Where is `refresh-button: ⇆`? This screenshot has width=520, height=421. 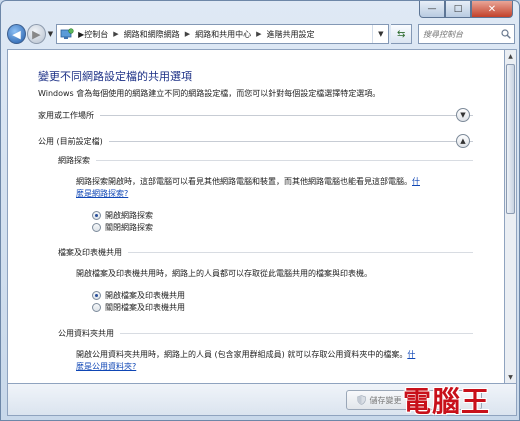
refresh-button: ⇆ is located at coordinates (401, 34).